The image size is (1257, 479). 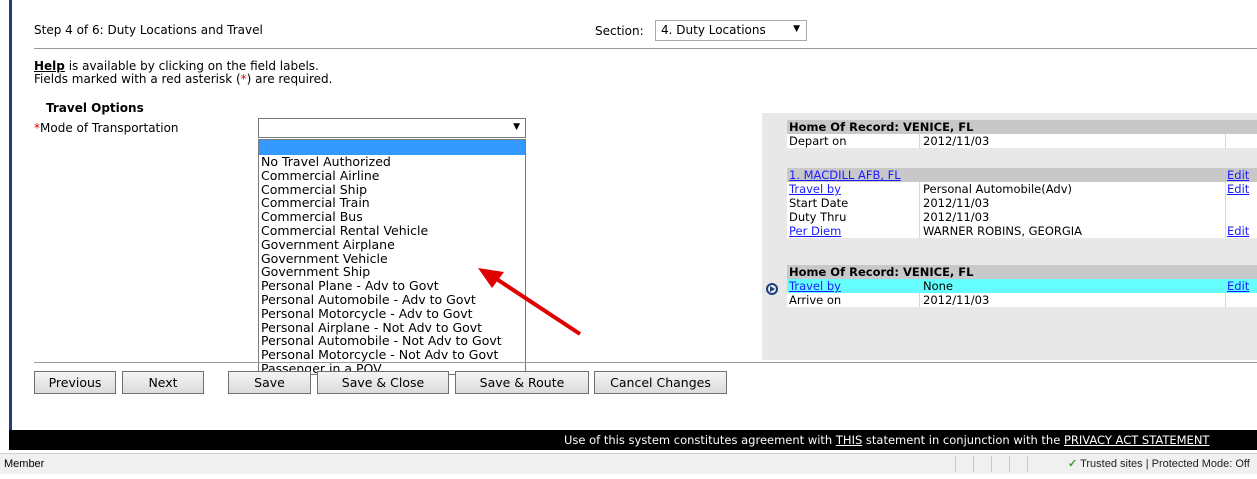 I want to click on stop-link: 1. MACDILL AFB, FL, so click(x=845, y=175).